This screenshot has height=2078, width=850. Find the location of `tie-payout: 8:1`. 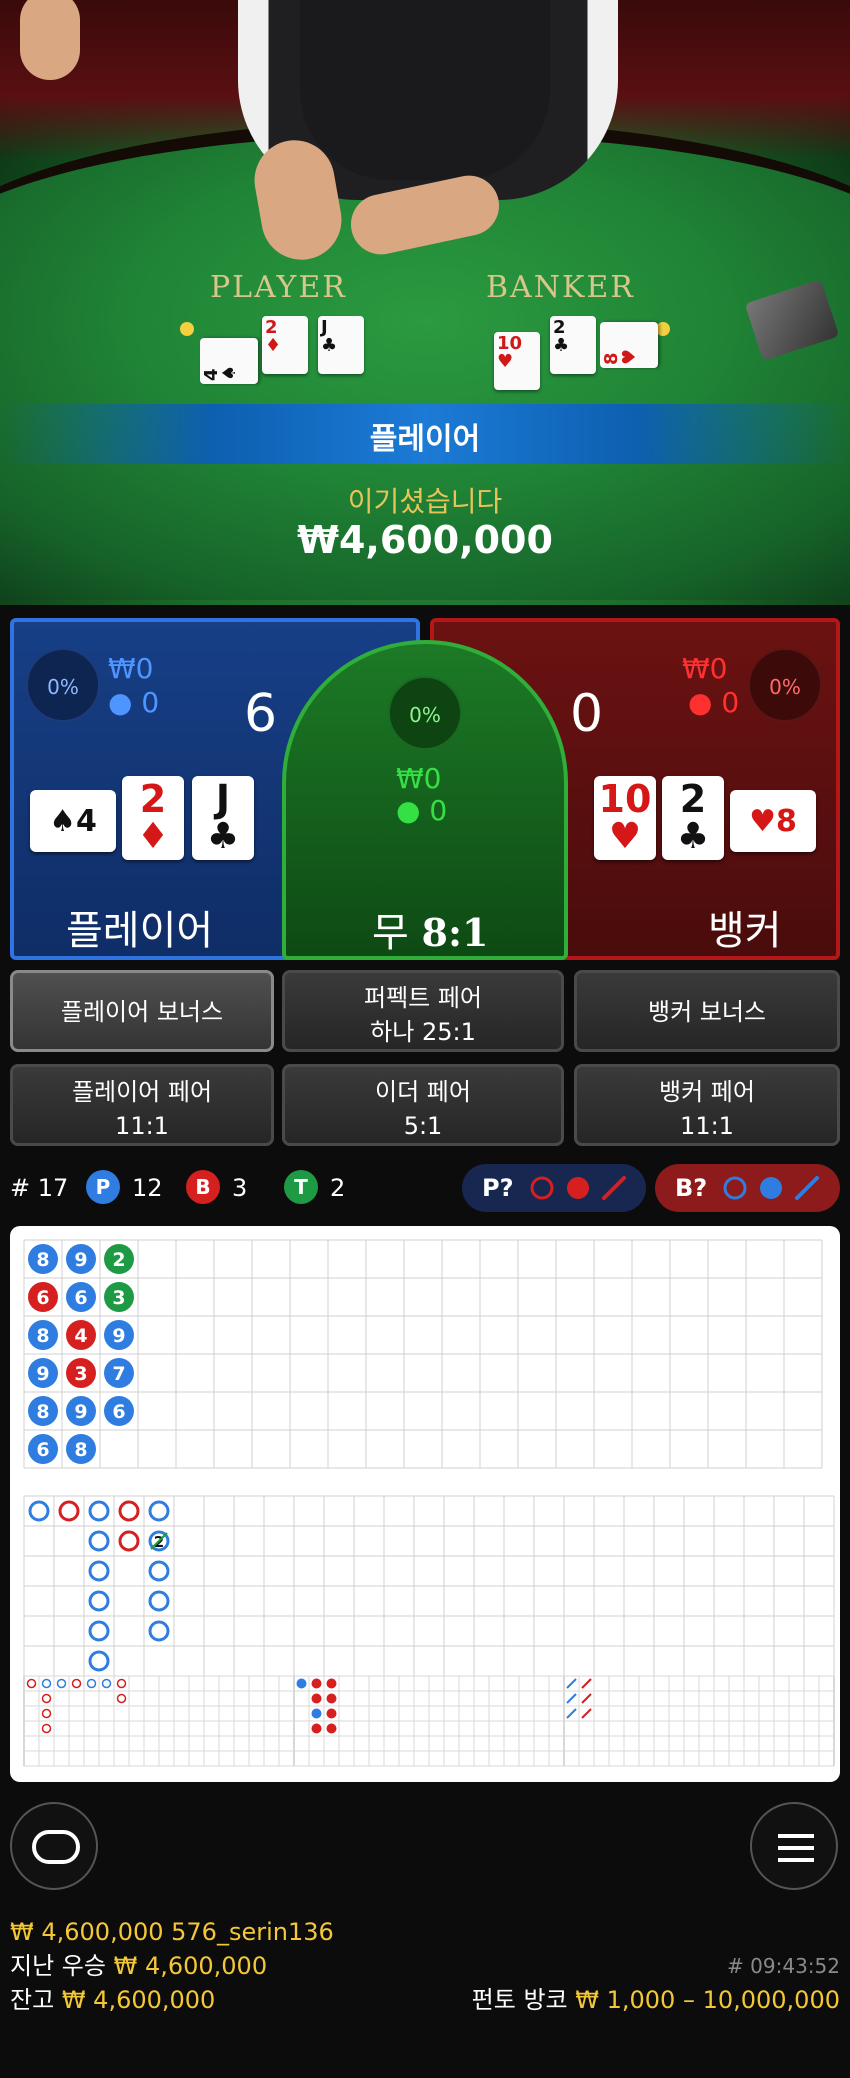

tie-payout: 8:1 is located at coordinates (455, 932).